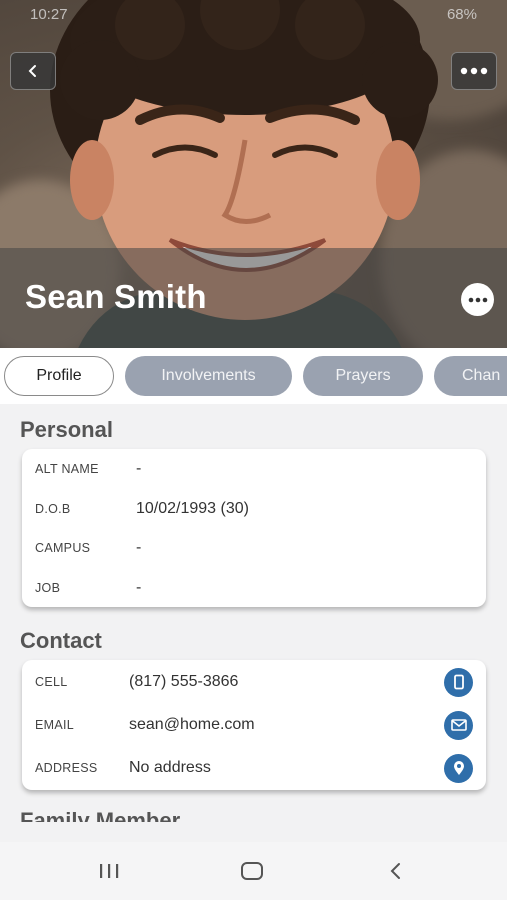 This screenshot has height=900, width=507. I want to click on section-title-family-member: Family Member, so click(100, 816).